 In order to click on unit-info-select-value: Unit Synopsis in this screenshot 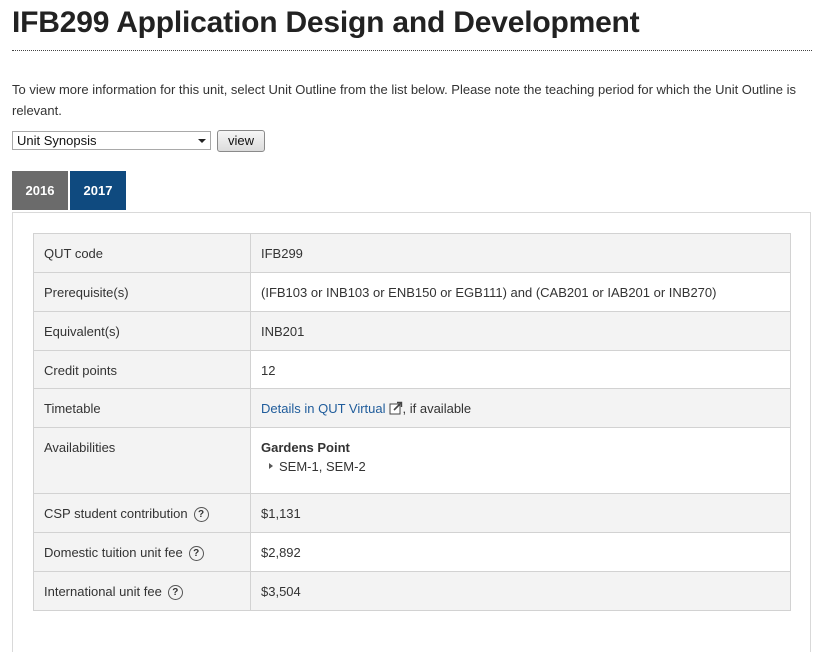, I will do `click(57, 140)`.